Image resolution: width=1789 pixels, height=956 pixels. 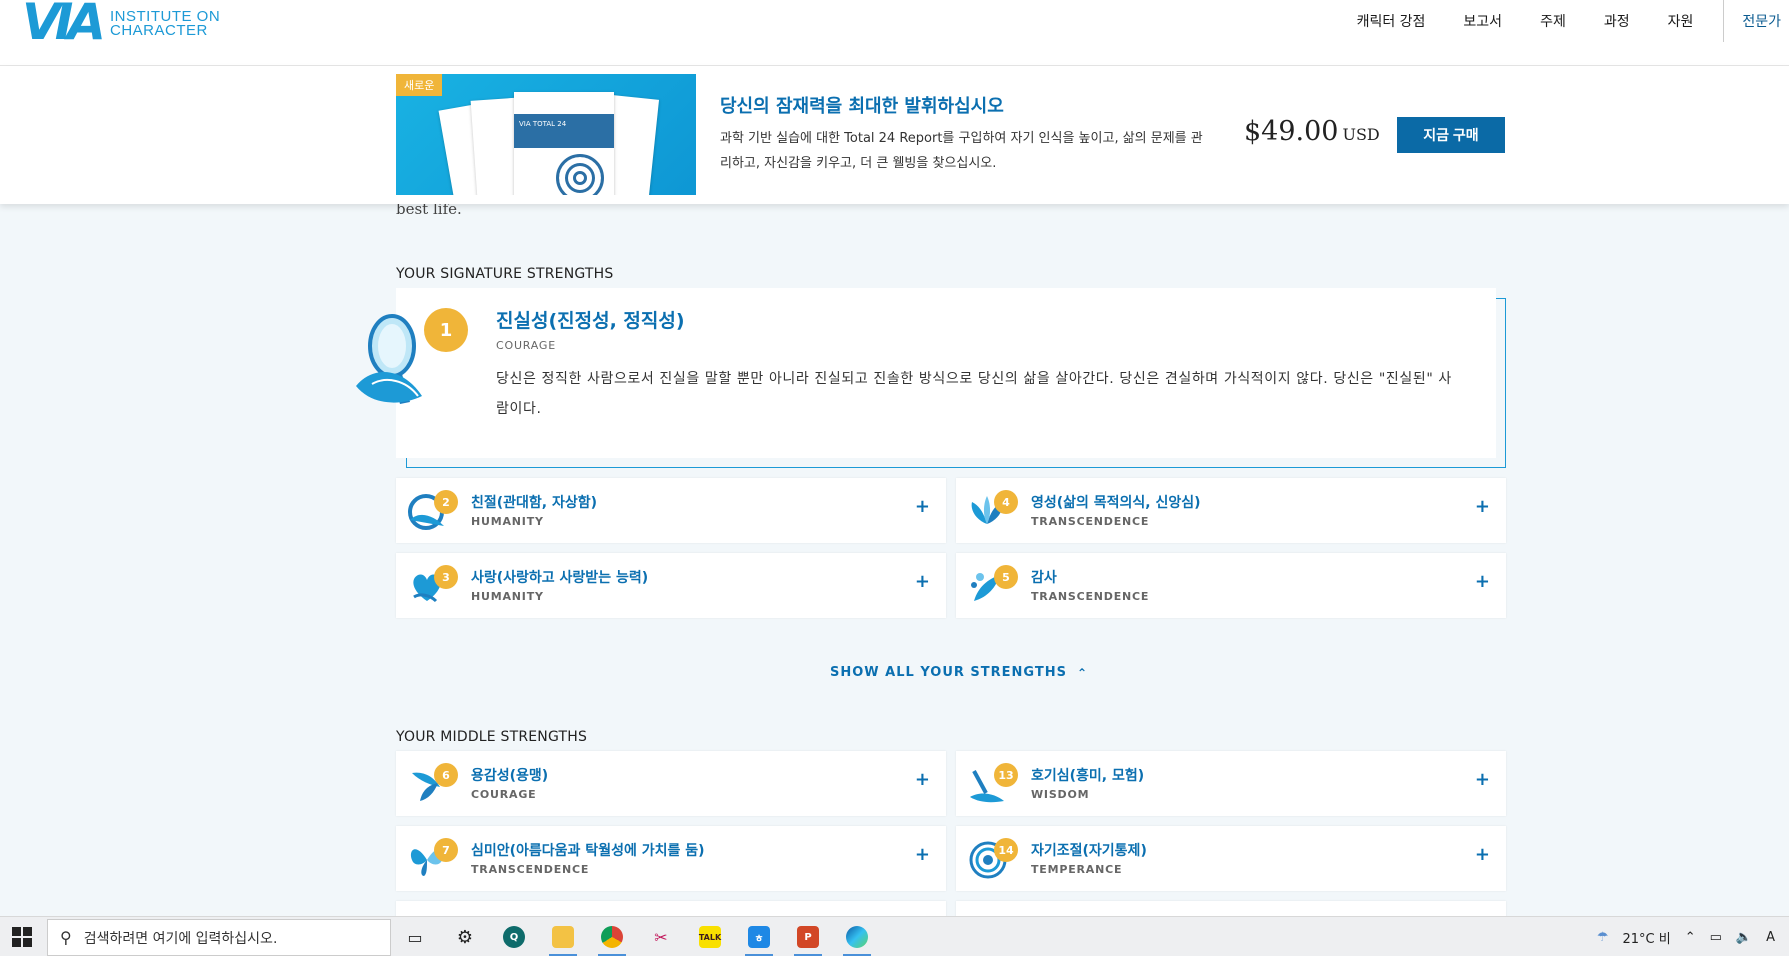 What do you see at coordinates (1116, 503) in the screenshot?
I see `strength-title: 영성(삶의 목적의식, 신앙심)` at bounding box center [1116, 503].